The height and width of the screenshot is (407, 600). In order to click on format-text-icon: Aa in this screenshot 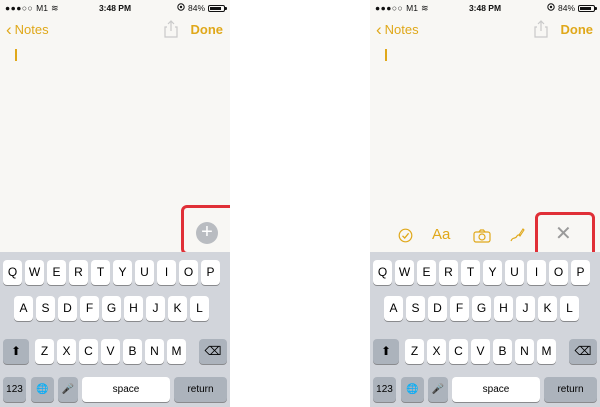, I will do `click(441, 235)`.